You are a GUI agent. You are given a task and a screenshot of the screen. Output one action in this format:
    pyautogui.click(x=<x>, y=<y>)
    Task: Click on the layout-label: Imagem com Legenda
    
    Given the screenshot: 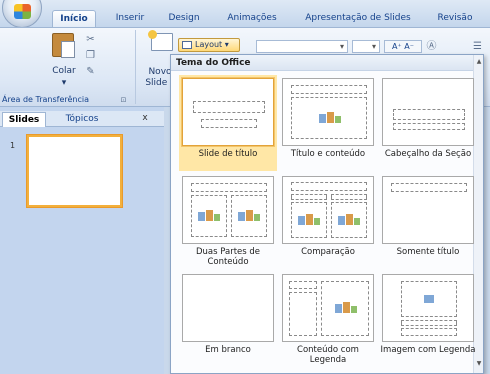 What is the action you would take?
    pyautogui.click(x=428, y=350)
    